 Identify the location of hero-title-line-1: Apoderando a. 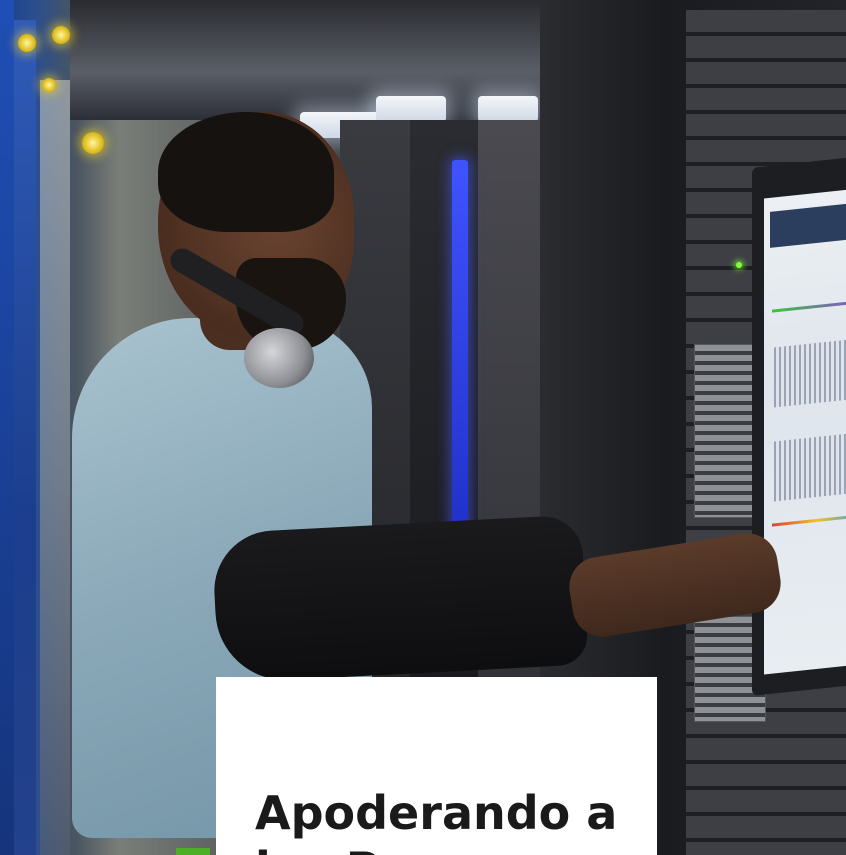
(436, 813).